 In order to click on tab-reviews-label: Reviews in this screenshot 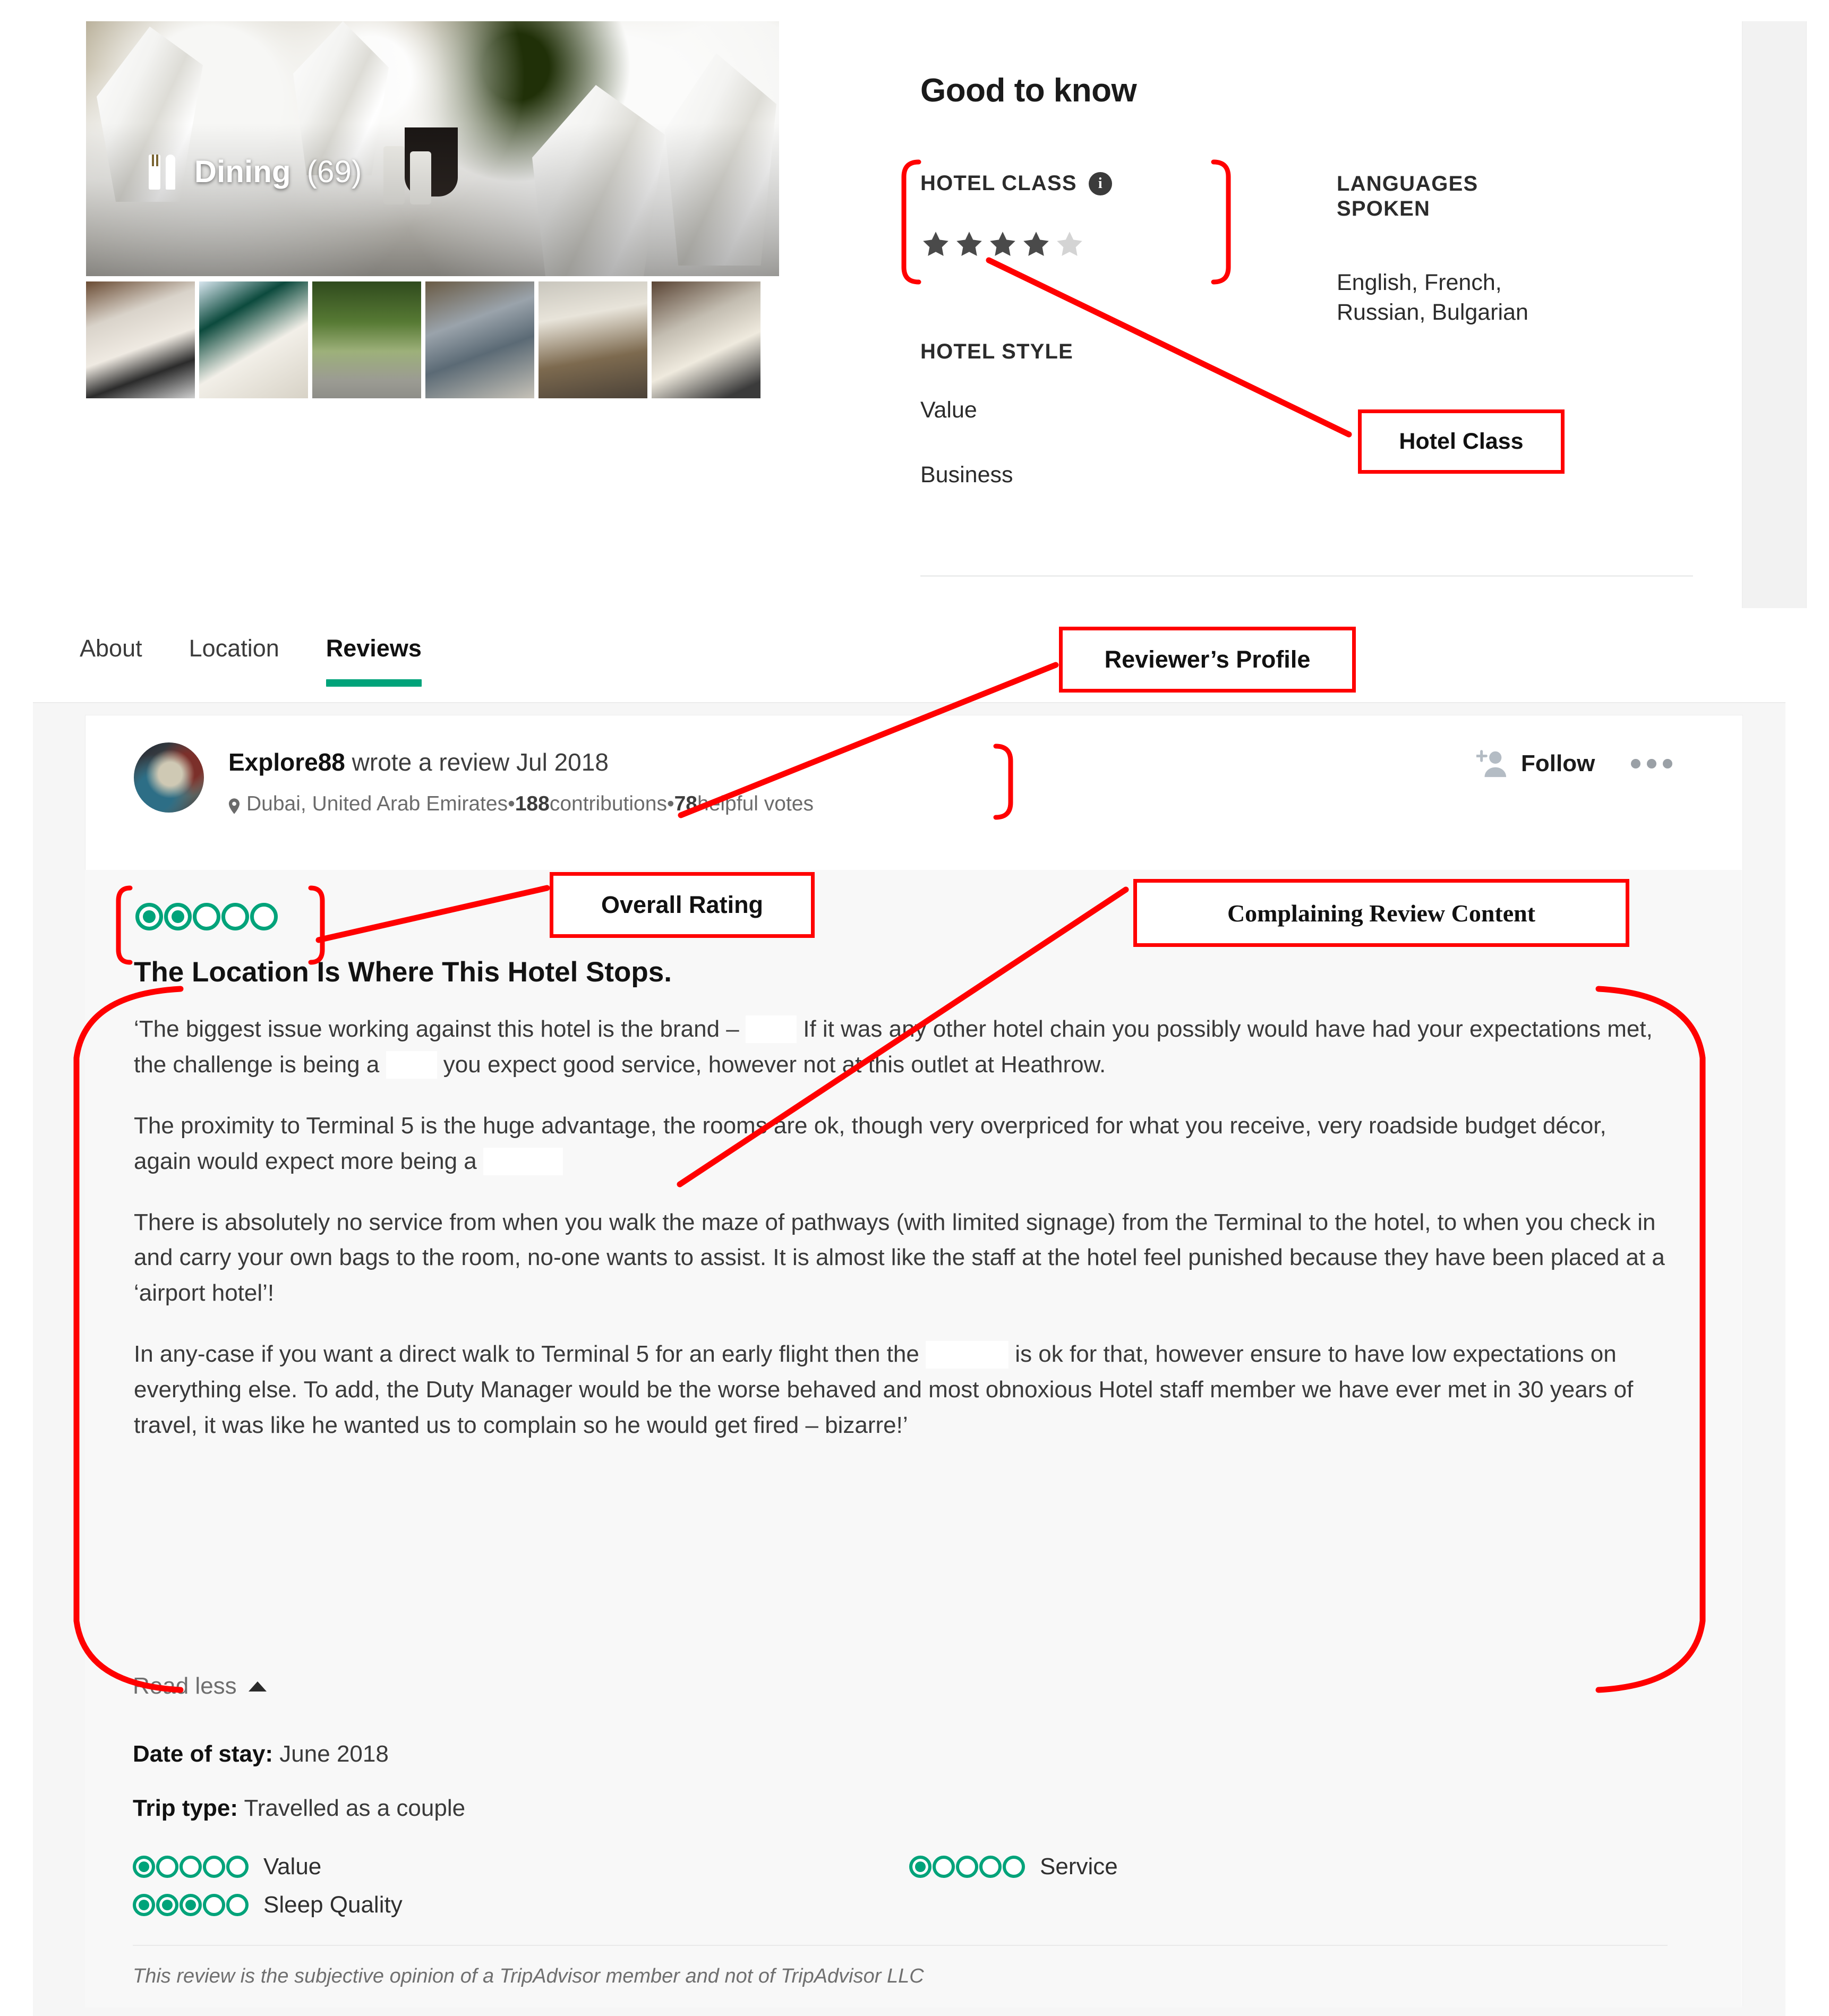, I will do `click(374, 648)`.